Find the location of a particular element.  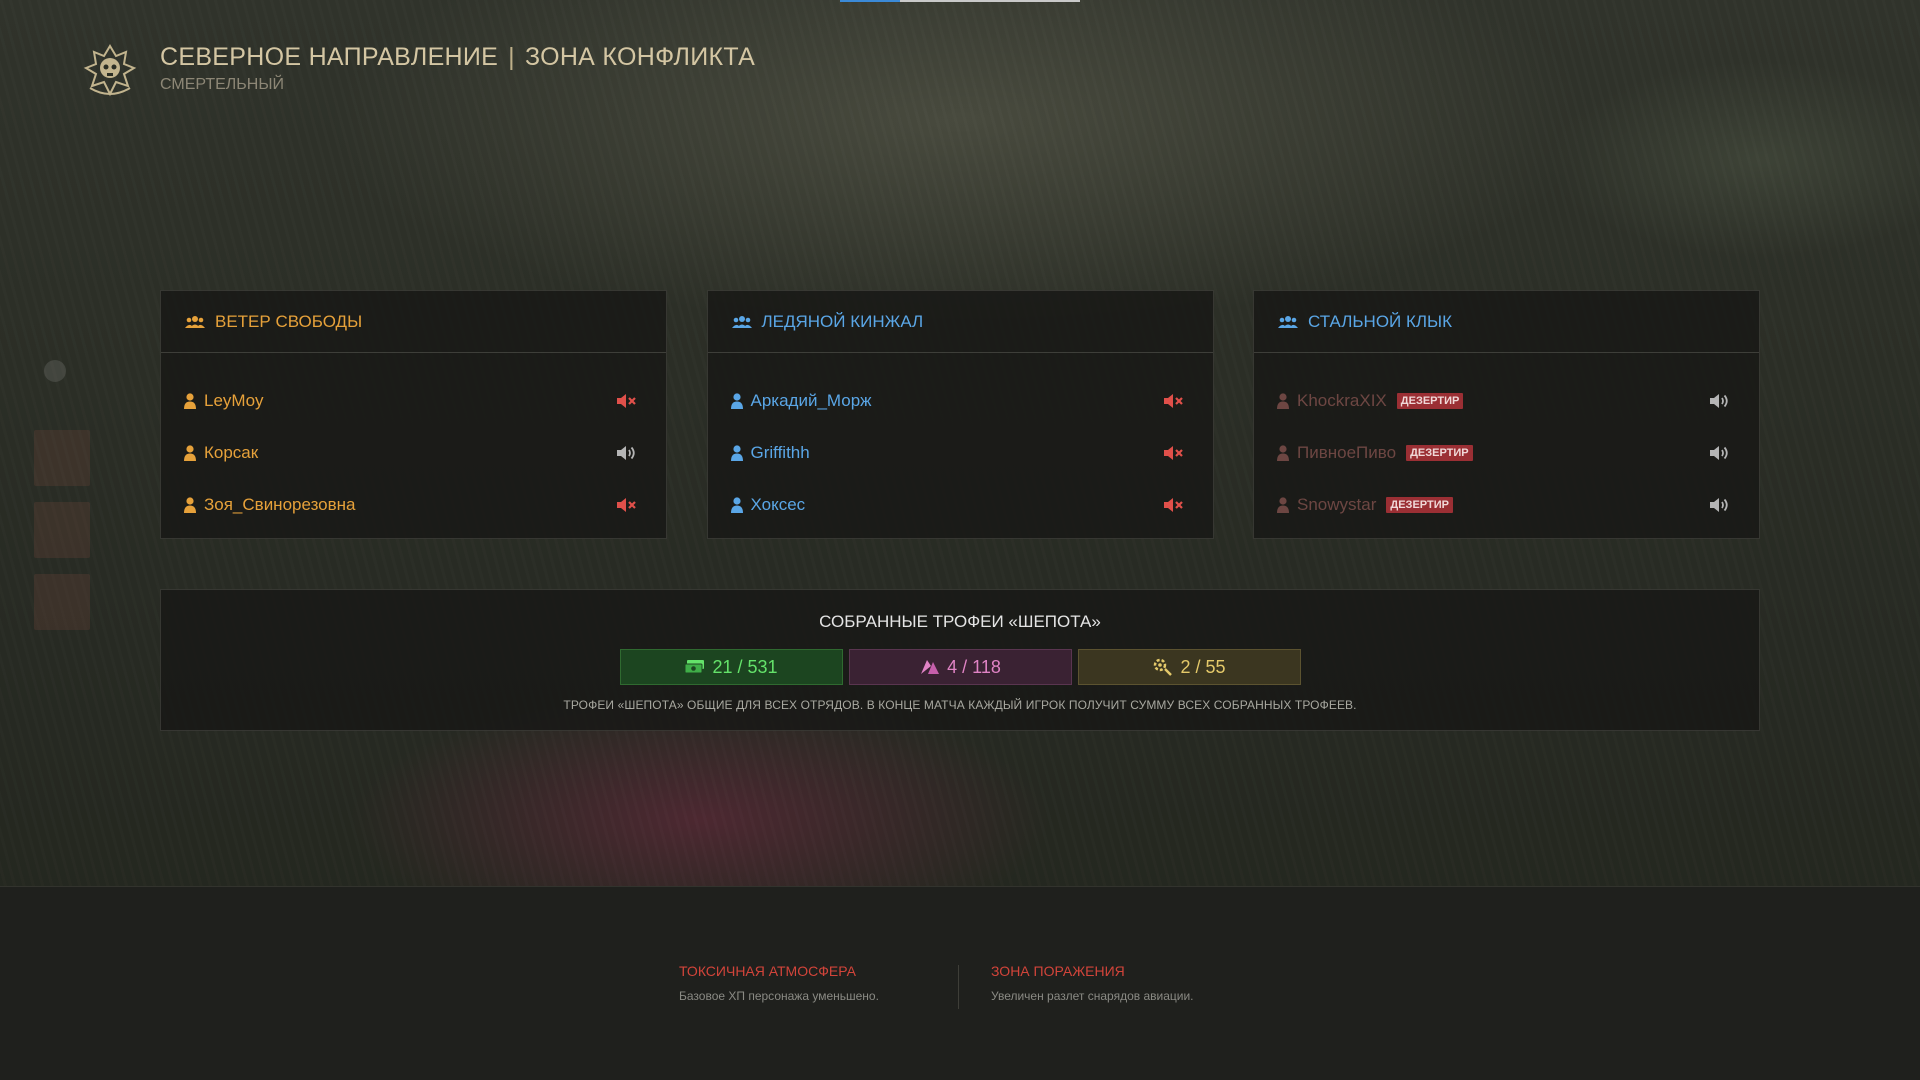

player-name: LeyMoy is located at coordinates (234, 400).